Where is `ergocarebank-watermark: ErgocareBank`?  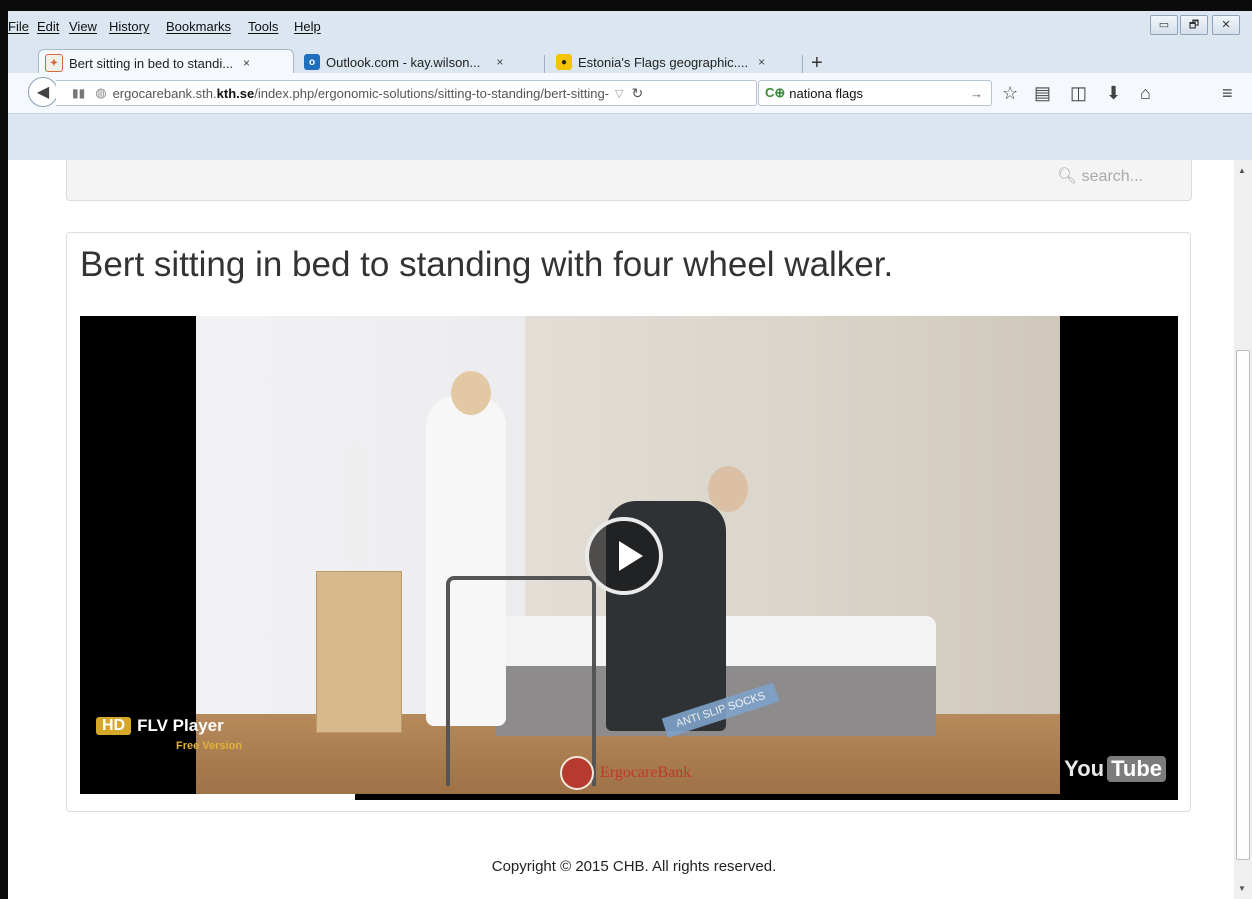
ergocarebank-watermark: ErgocareBank is located at coordinates (625, 773).